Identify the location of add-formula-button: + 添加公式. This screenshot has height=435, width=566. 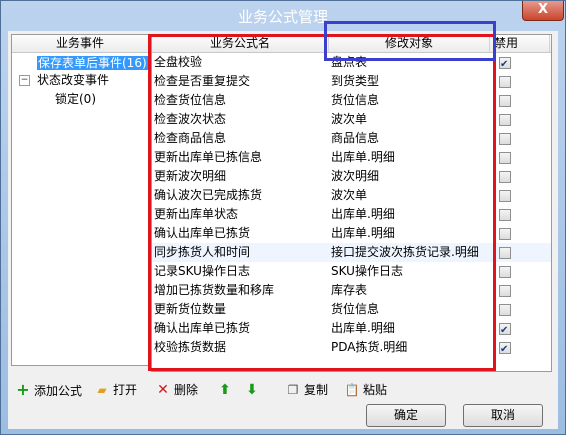
(48, 390).